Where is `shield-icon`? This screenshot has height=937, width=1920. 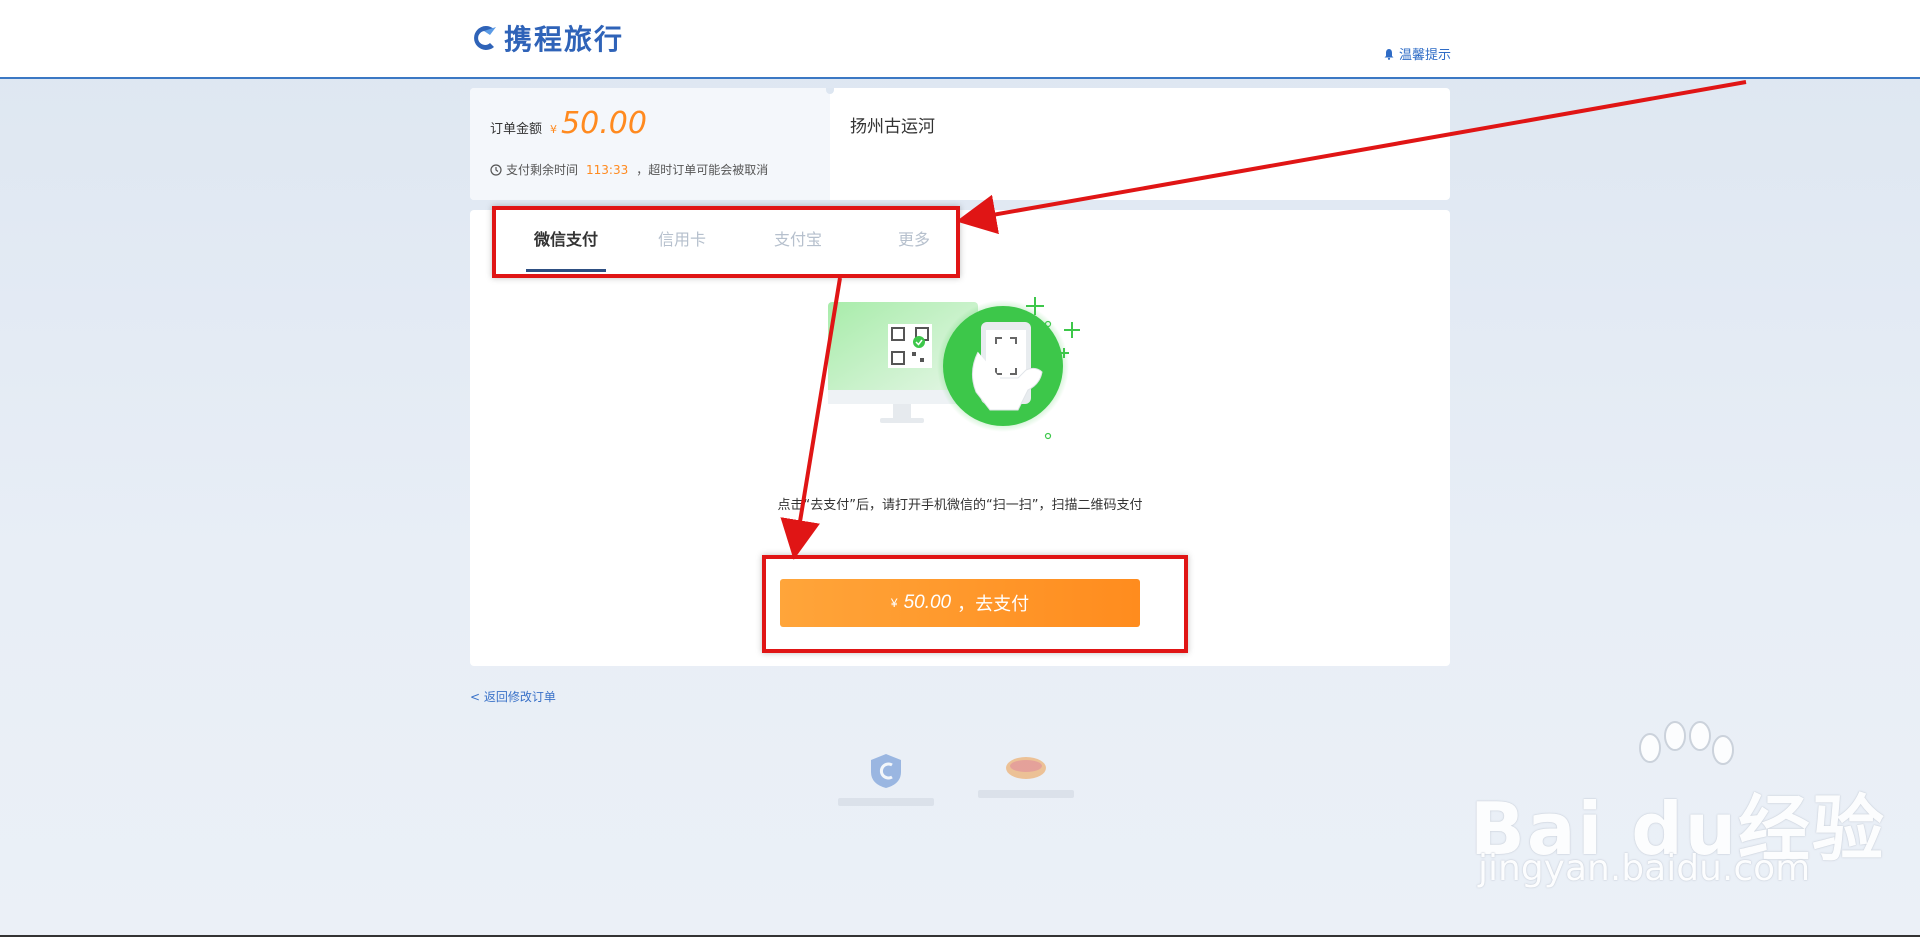
shield-icon is located at coordinates (886, 771).